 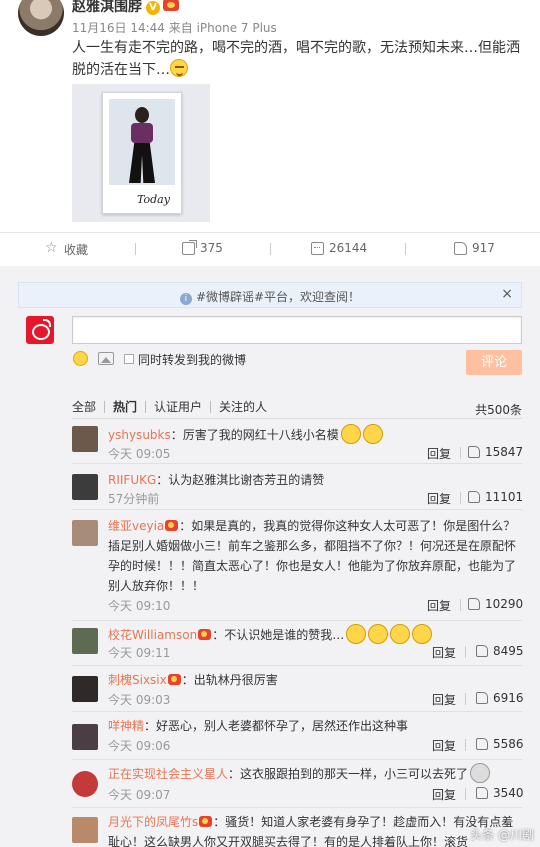 What do you see at coordinates (80, 358) in the screenshot?
I see `emoji-picker-icon` at bounding box center [80, 358].